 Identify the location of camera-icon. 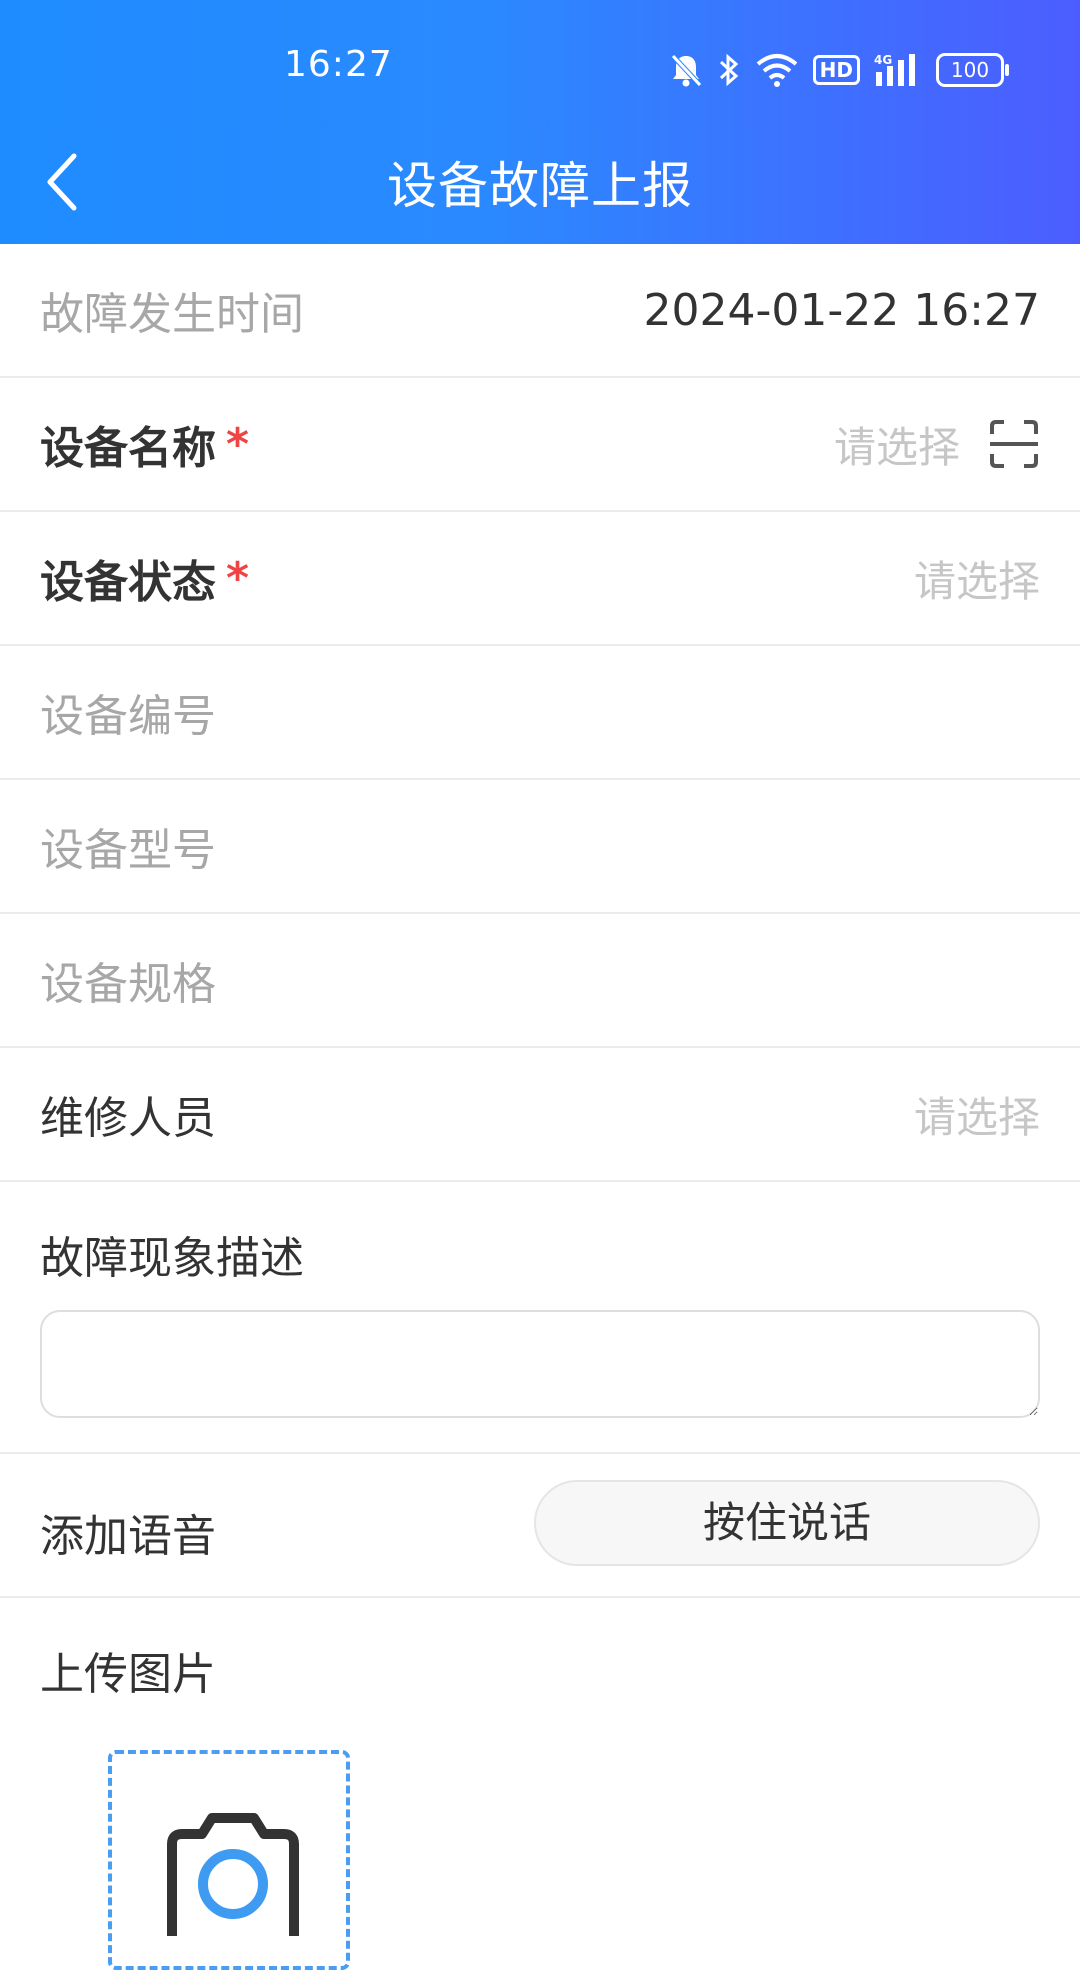
(233, 1874).